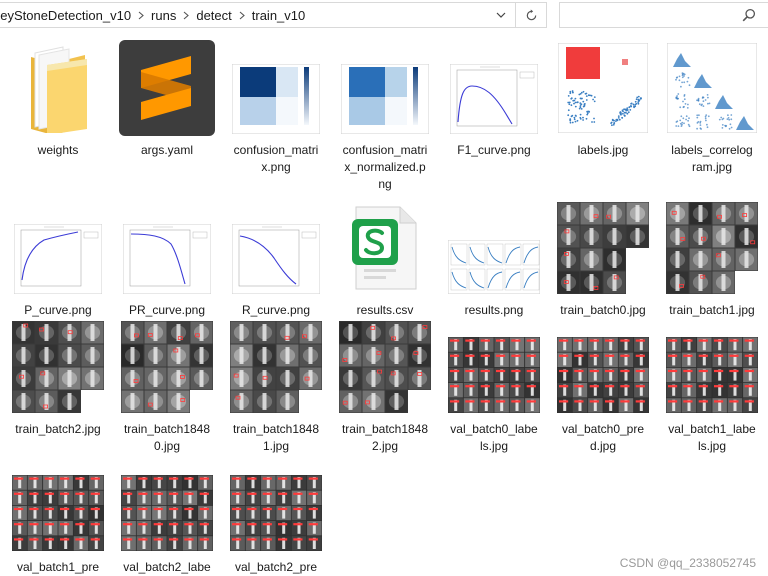 The height and width of the screenshot is (576, 768). I want to click on file-name-label: train_batch1848 0.jpg, so click(167, 438).